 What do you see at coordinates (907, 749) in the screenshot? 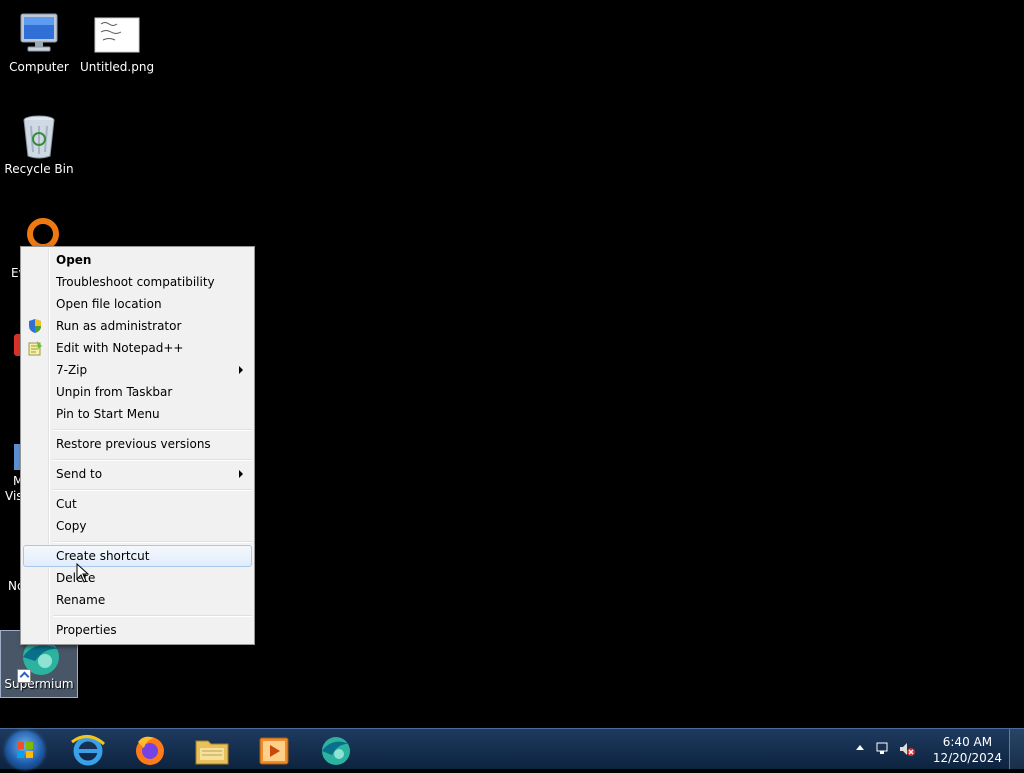
I see `volume-muted-icon` at bounding box center [907, 749].